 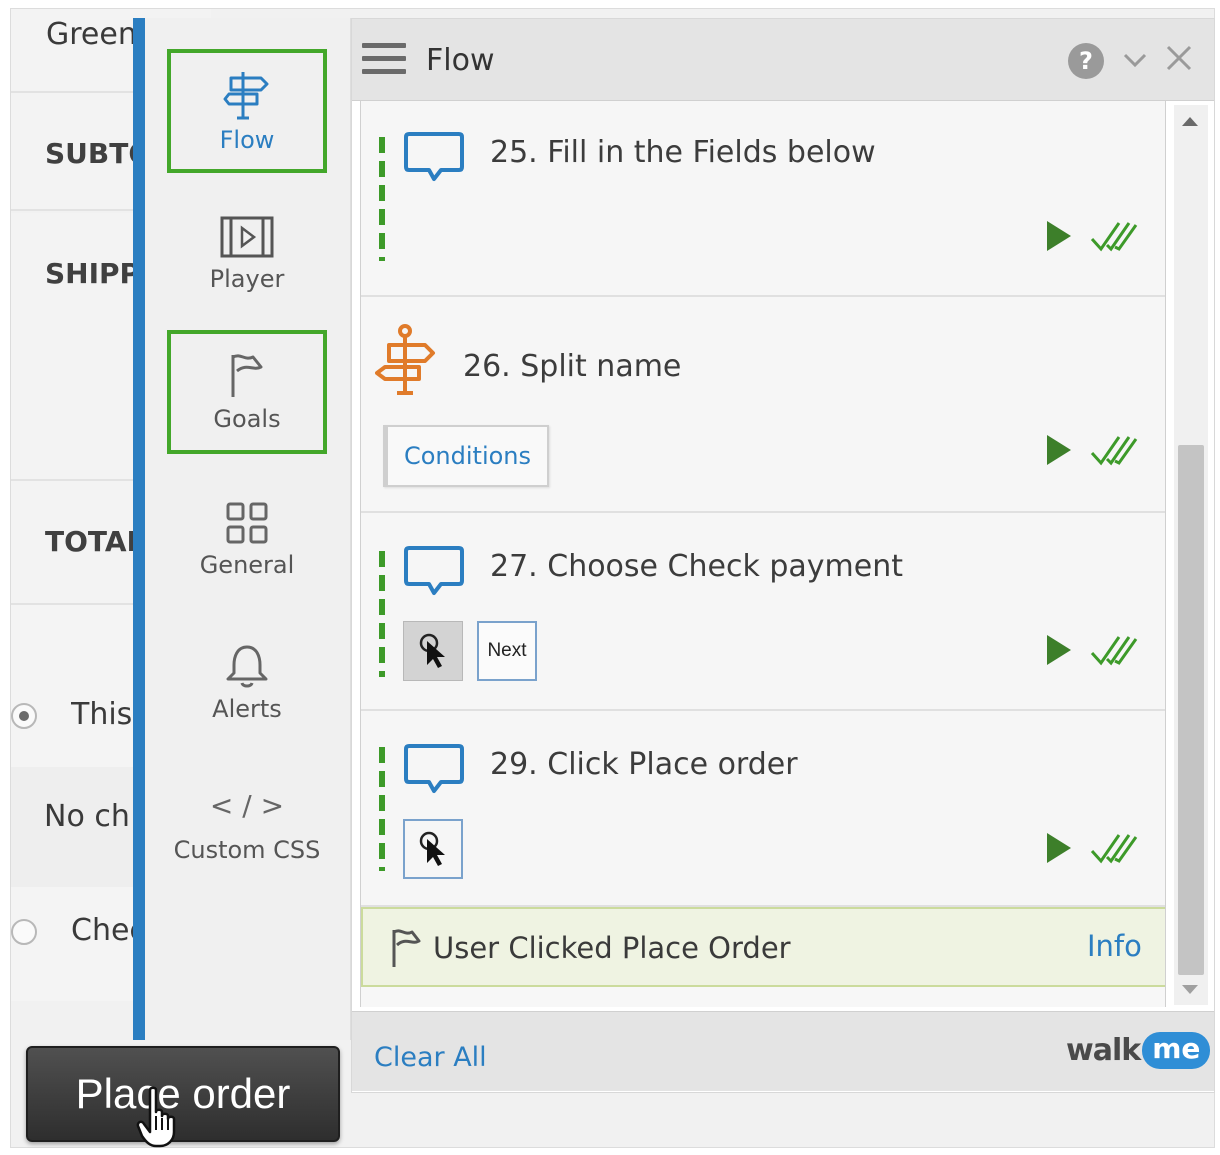 I want to click on step-title: 26. Split name, so click(x=572, y=366).